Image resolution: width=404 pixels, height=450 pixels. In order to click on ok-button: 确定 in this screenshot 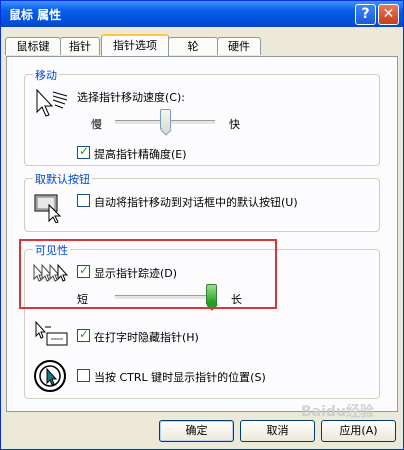, I will do `click(196, 431)`.